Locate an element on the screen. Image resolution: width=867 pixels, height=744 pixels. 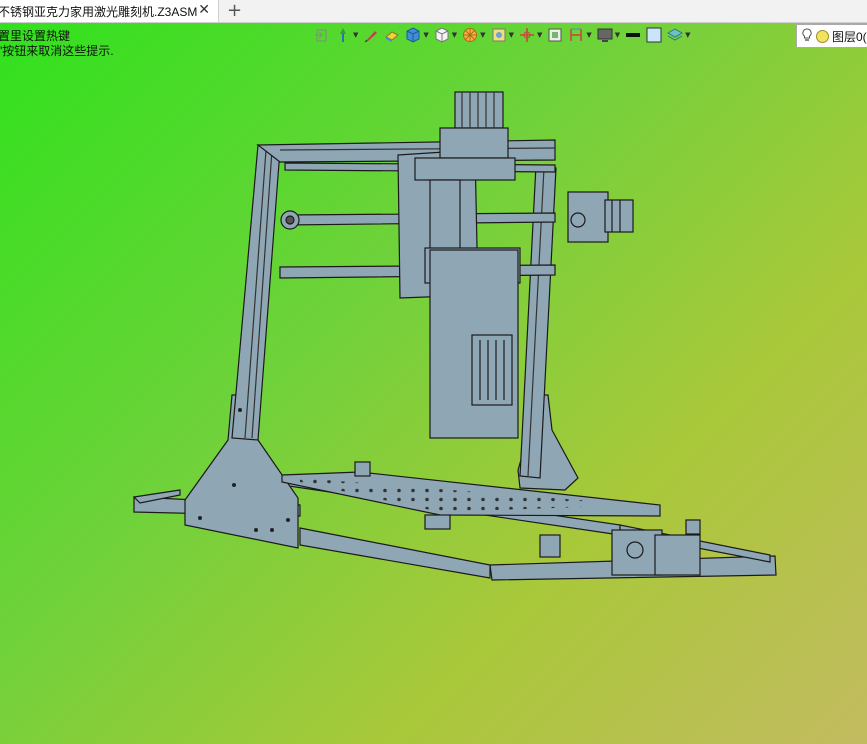
y-coupler is located at coordinates (635, 550).